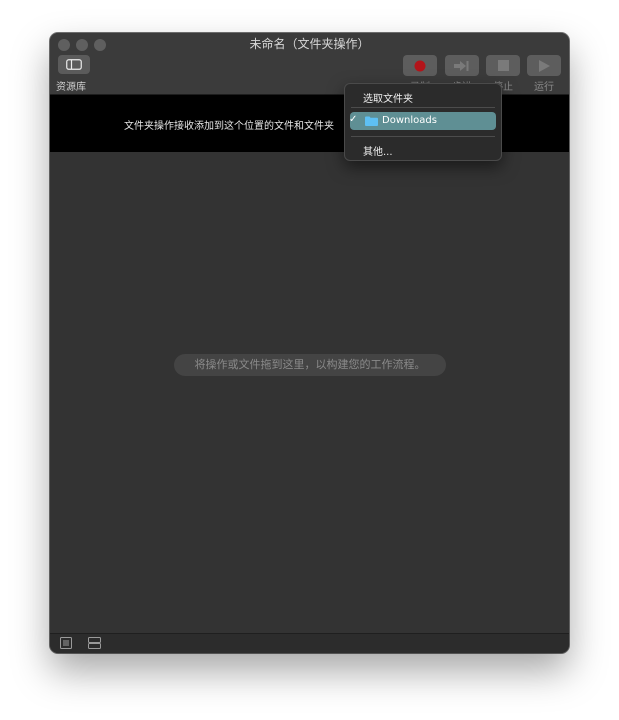  Describe the element at coordinates (423, 96) in the screenshot. I see `menu-item-choose-folder: 选取文件夹` at that location.